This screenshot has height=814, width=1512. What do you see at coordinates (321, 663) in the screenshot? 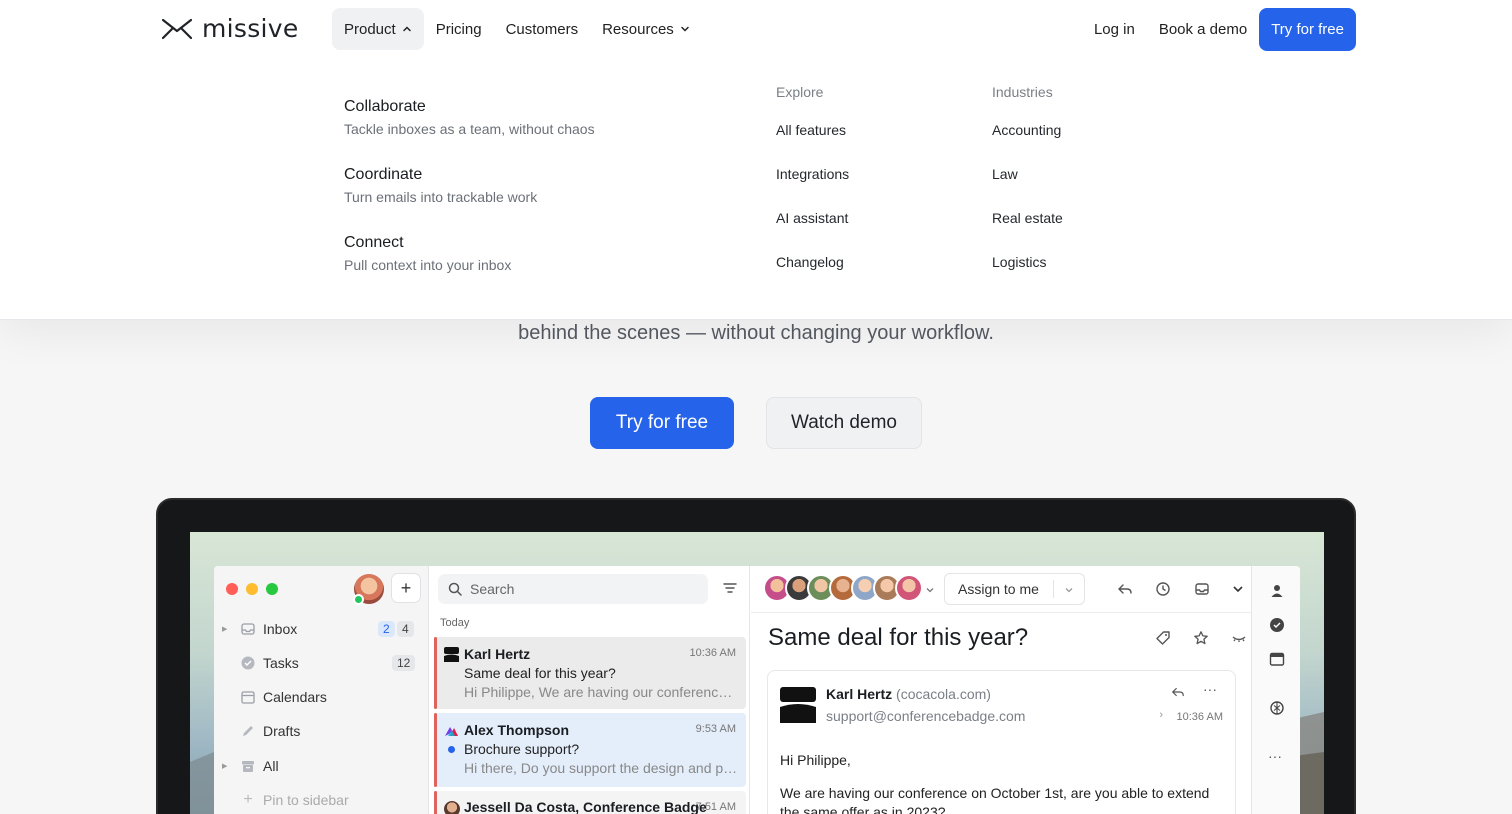
I see `sidebar-item-tasks: Tasks 12` at bounding box center [321, 663].